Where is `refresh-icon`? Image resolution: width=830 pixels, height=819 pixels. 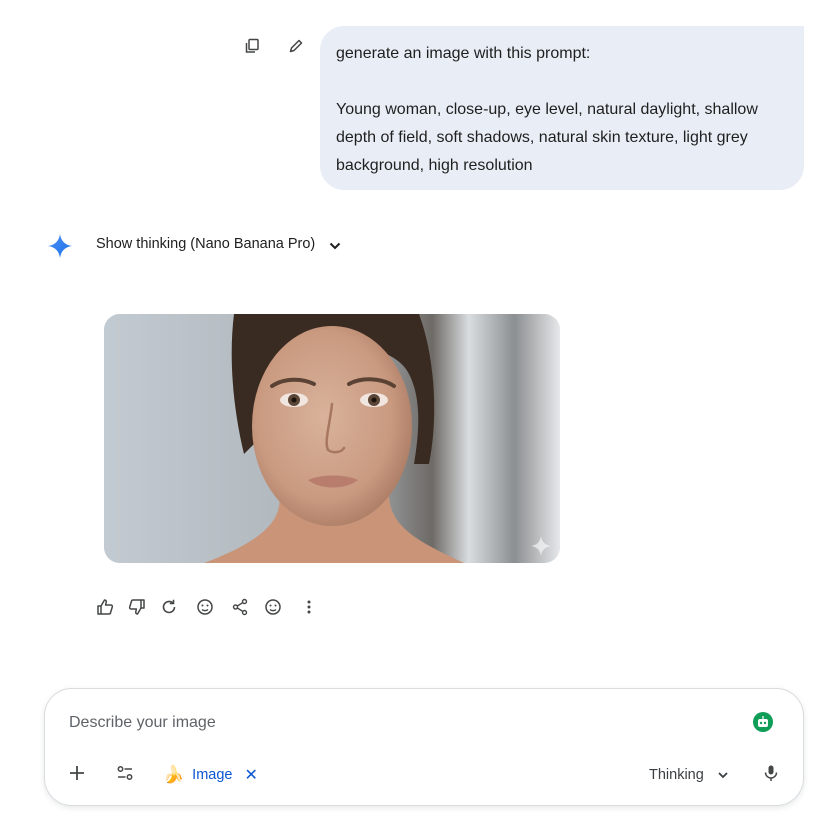
refresh-icon is located at coordinates (169, 606).